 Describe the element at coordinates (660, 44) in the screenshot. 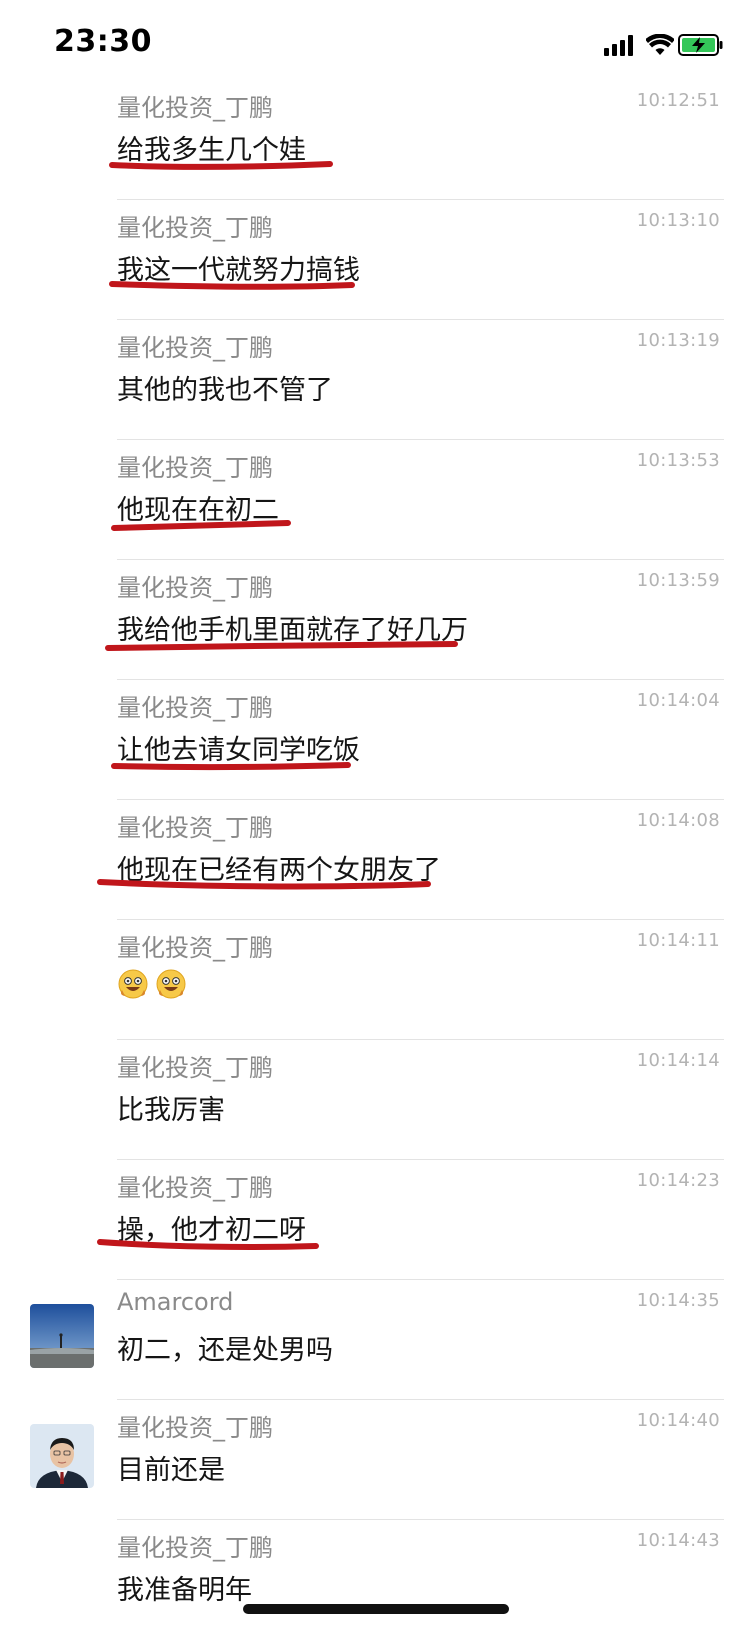

I see `wifi-icon` at that location.